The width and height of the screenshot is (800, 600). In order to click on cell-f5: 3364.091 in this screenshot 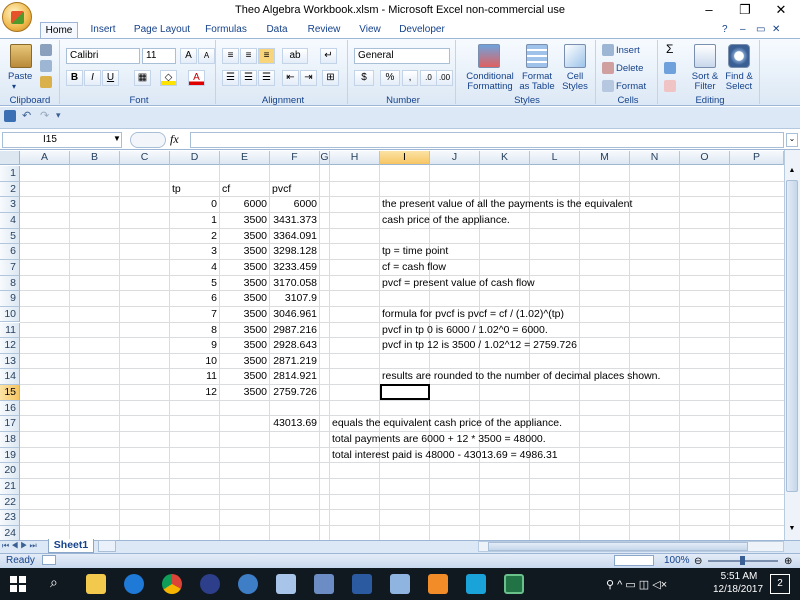, I will do `click(293, 236)`.